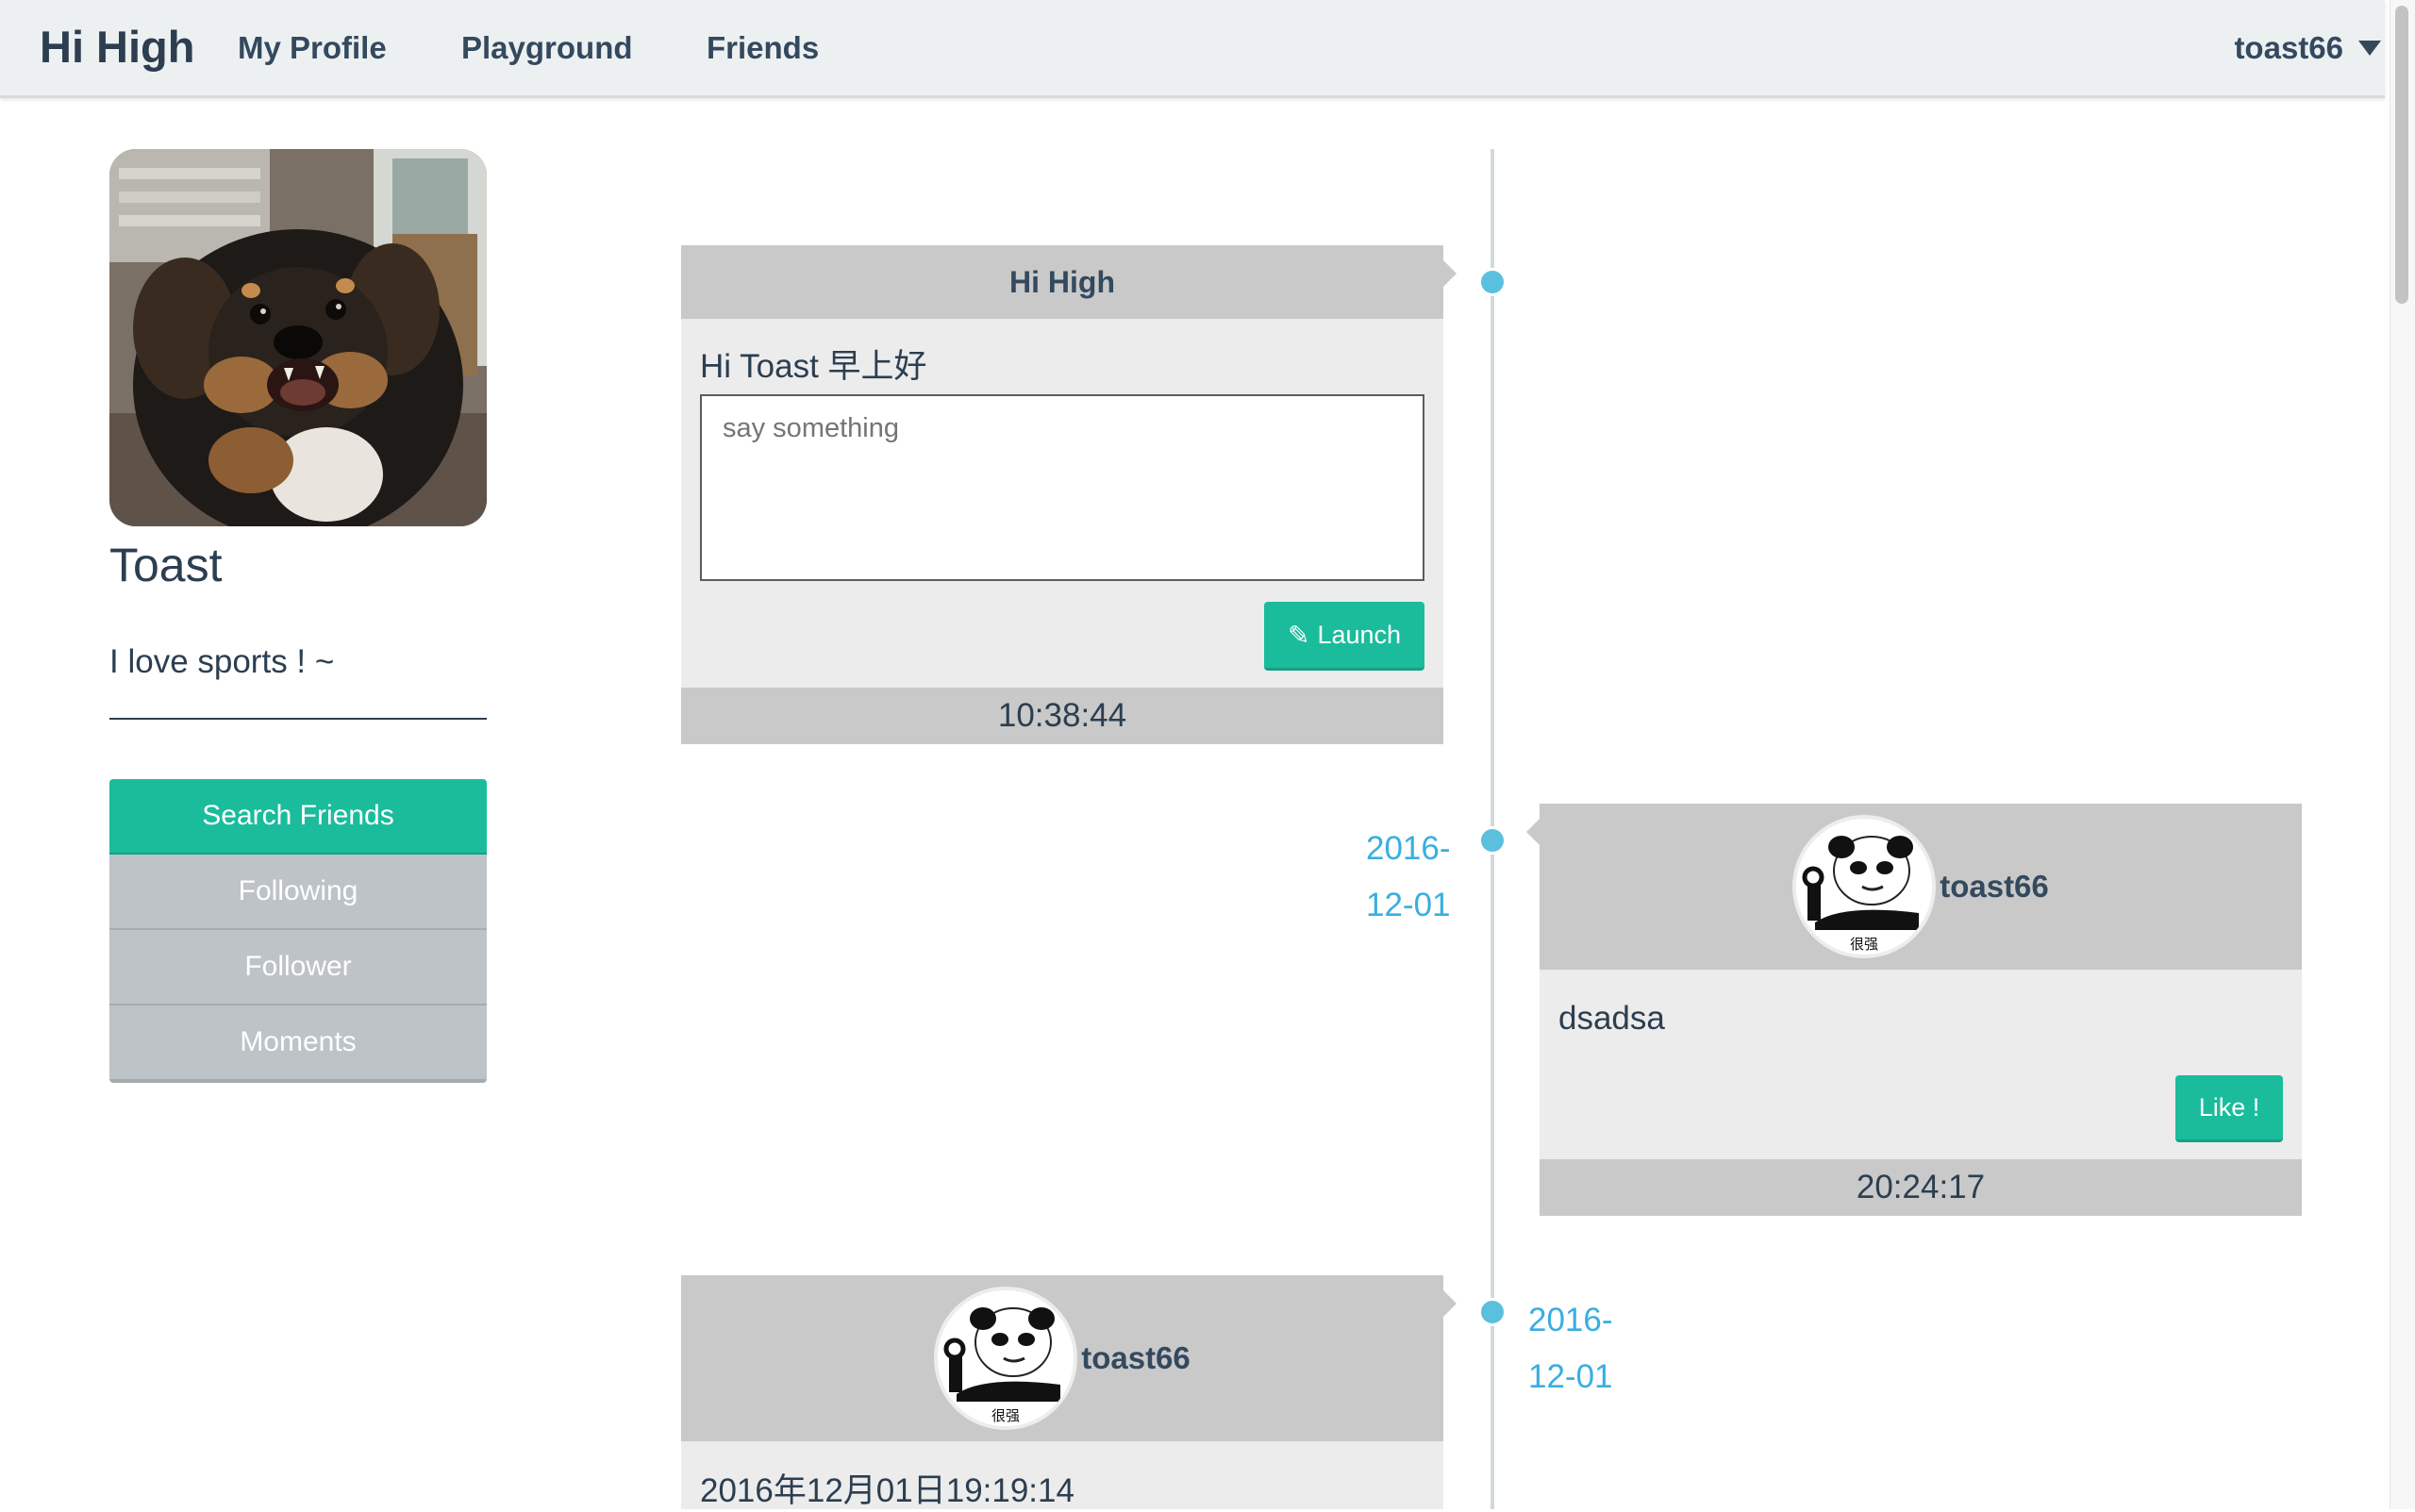 The image size is (2415, 1512). Describe the element at coordinates (298, 1044) in the screenshot. I see `moments-button: Moments` at that location.